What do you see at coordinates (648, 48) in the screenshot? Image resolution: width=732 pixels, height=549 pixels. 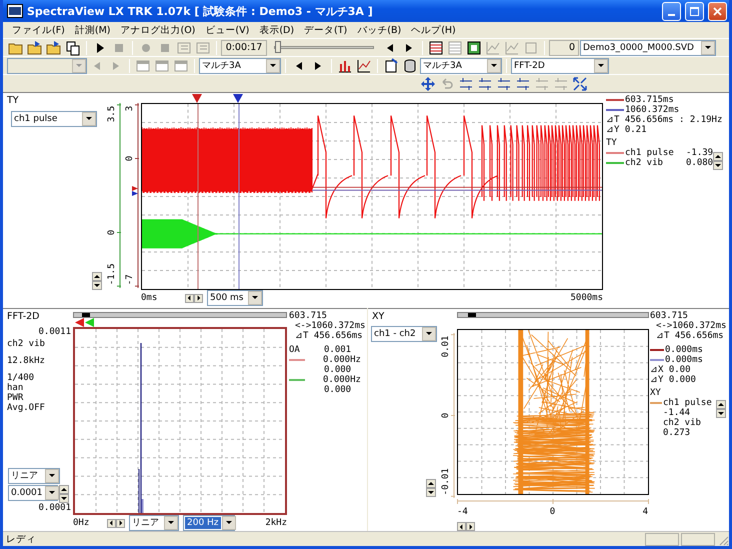 I see `file-select: Demo3_0000_M000.SVD` at bounding box center [648, 48].